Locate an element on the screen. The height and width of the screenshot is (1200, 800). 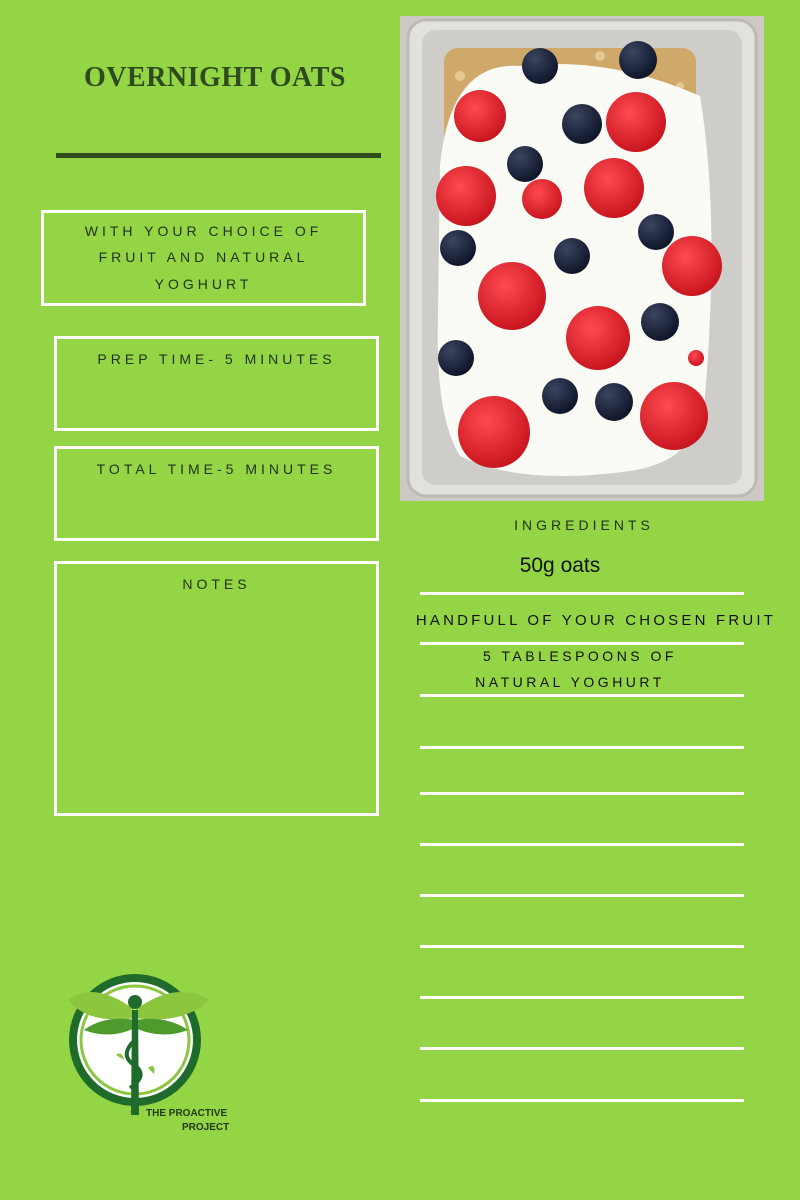
ingredient-yoghurt-line-2: NATURAL YOGHURT is located at coordinates (570, 682).